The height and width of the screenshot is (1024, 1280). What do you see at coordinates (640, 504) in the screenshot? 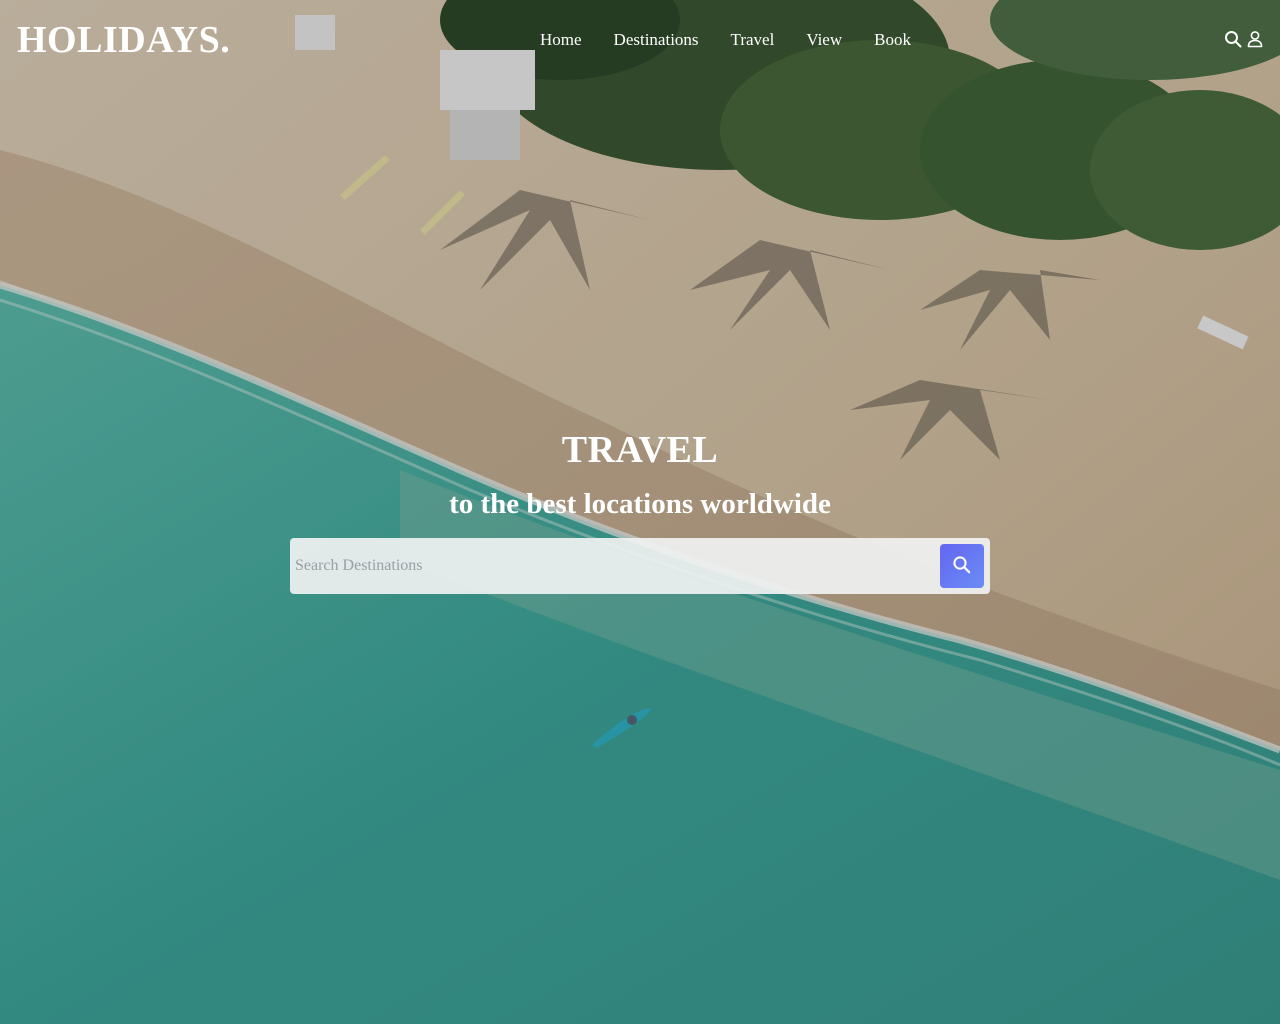
I see `hero-subtitle: to the best locations worldwide` at bounding box center [640, 504].